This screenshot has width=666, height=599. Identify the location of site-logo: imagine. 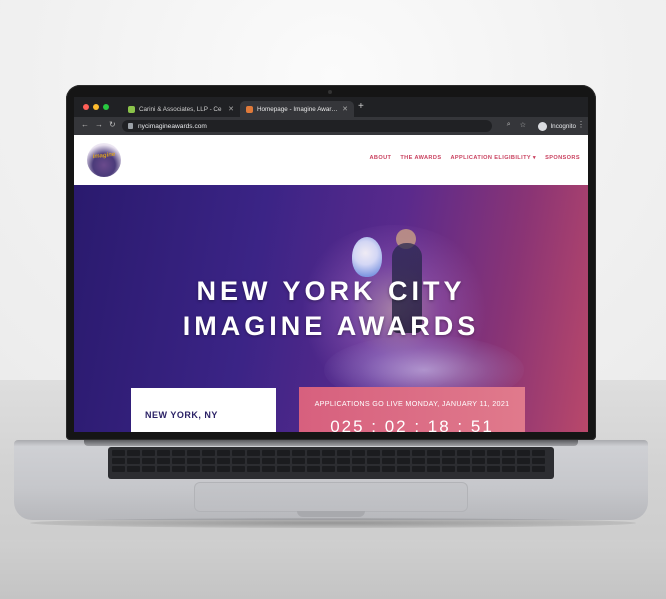
(104, 160).